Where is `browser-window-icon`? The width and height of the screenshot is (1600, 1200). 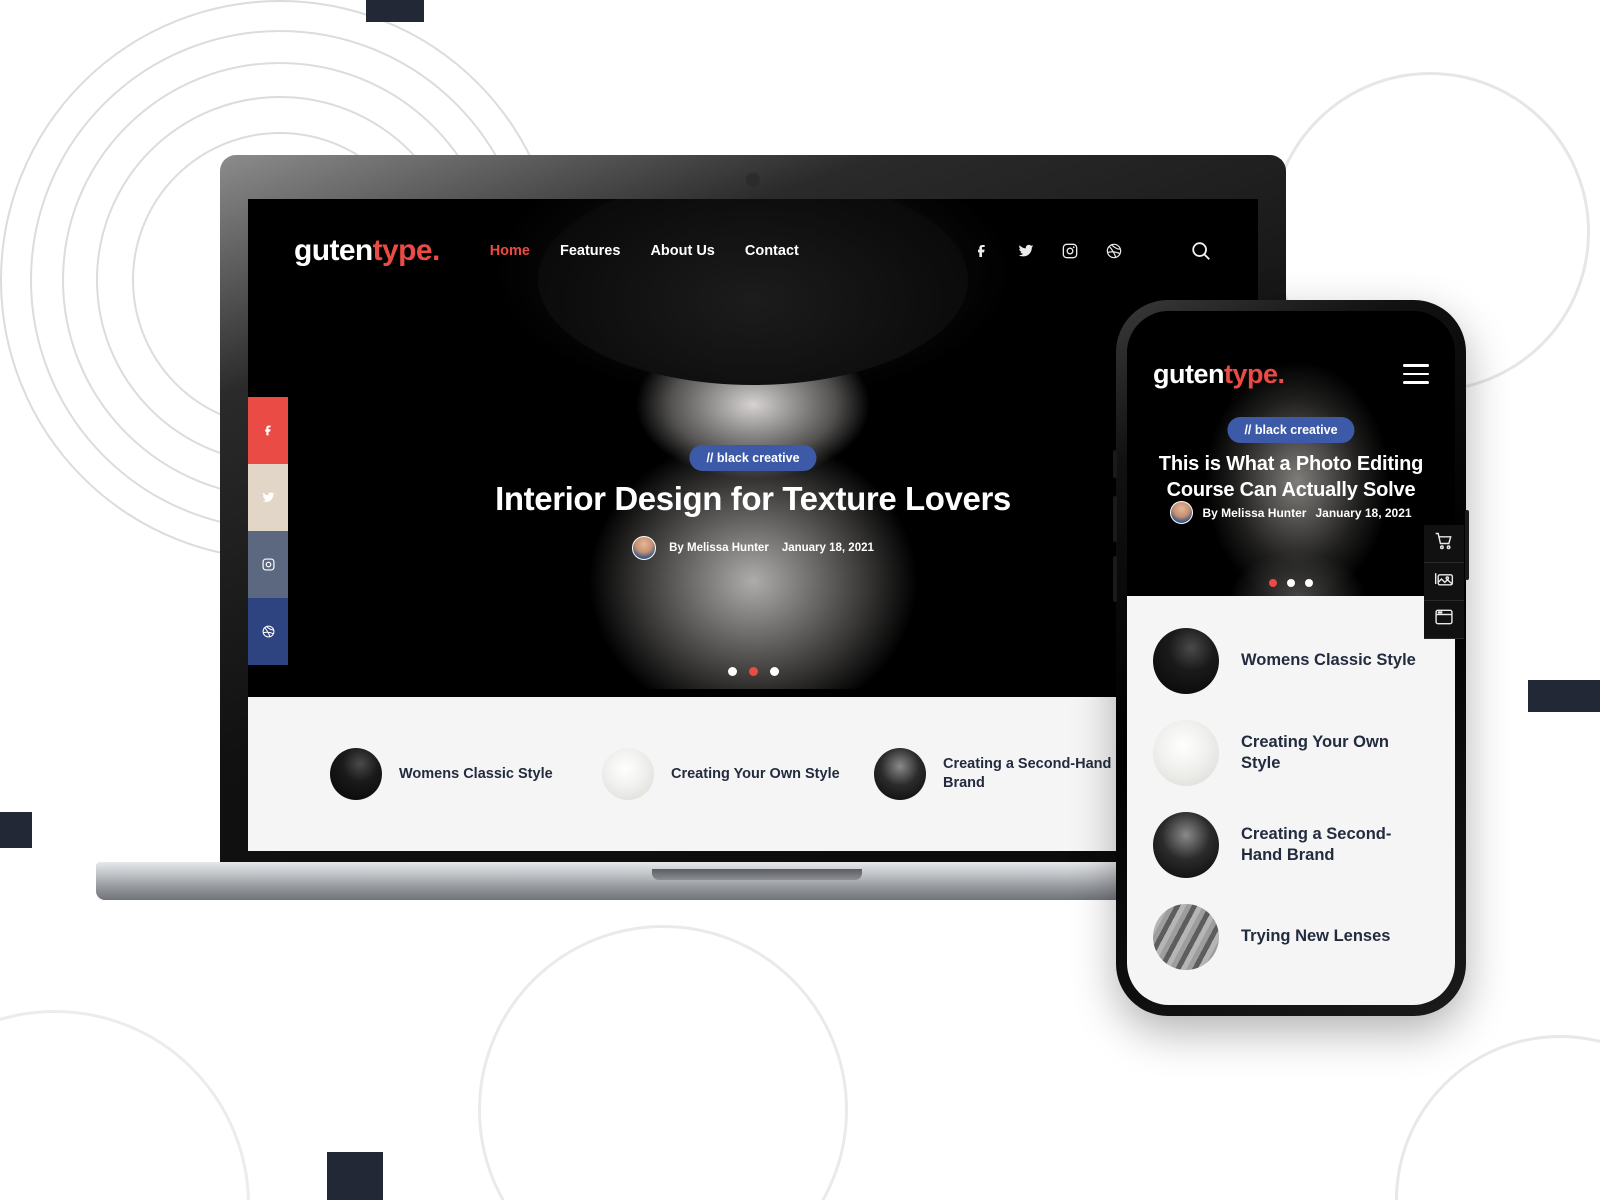 browser-window-icon is located at coordinates (1444, 619).